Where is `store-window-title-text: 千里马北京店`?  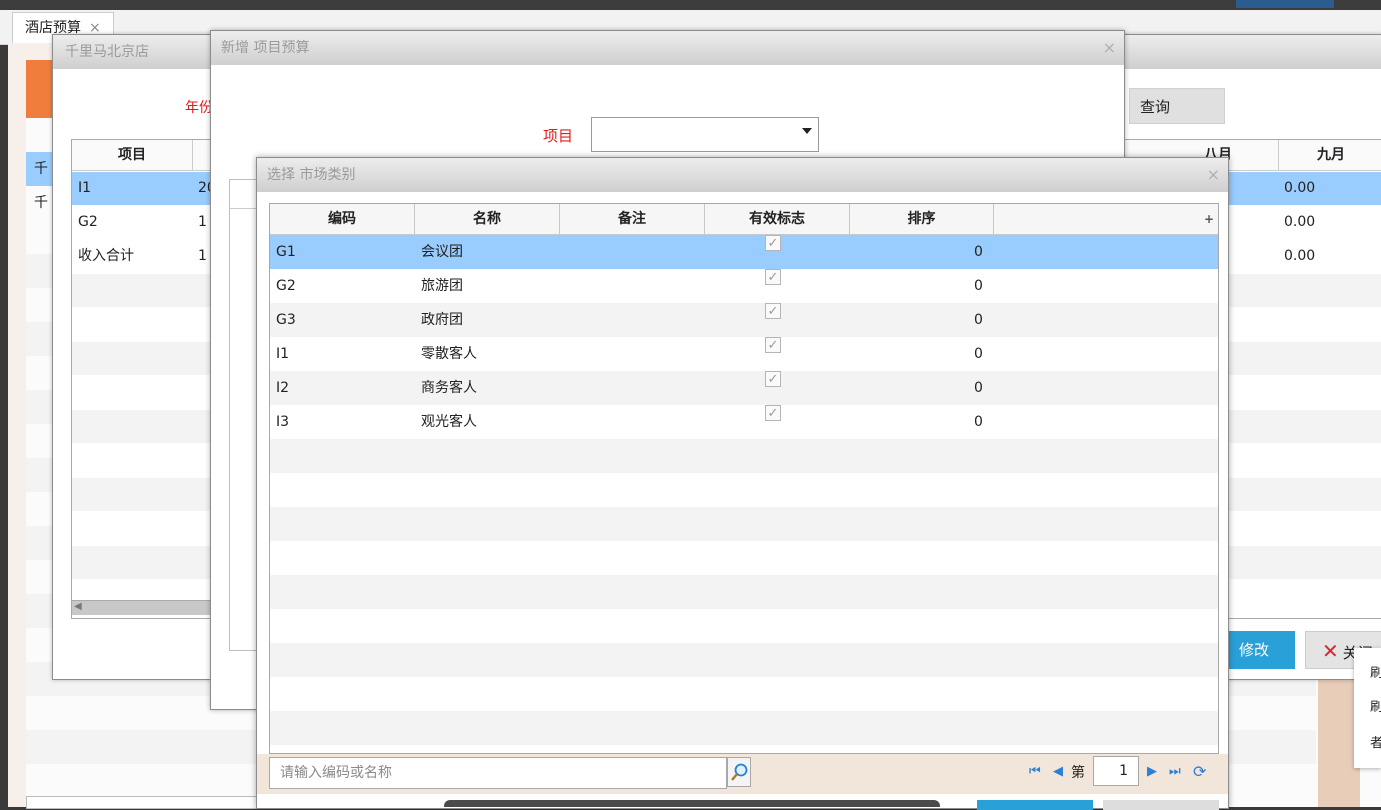 store-window-title-text: 千里马北京店 is located at coordinates (107, 52).